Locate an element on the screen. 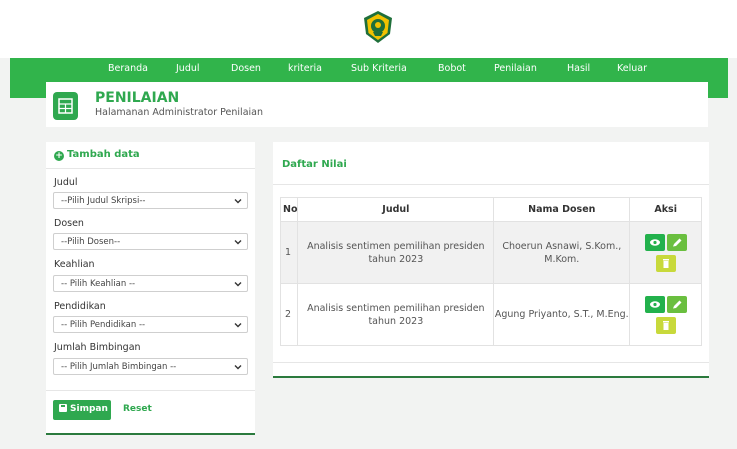  row-no: 2 is located at coordinates (289, 314).